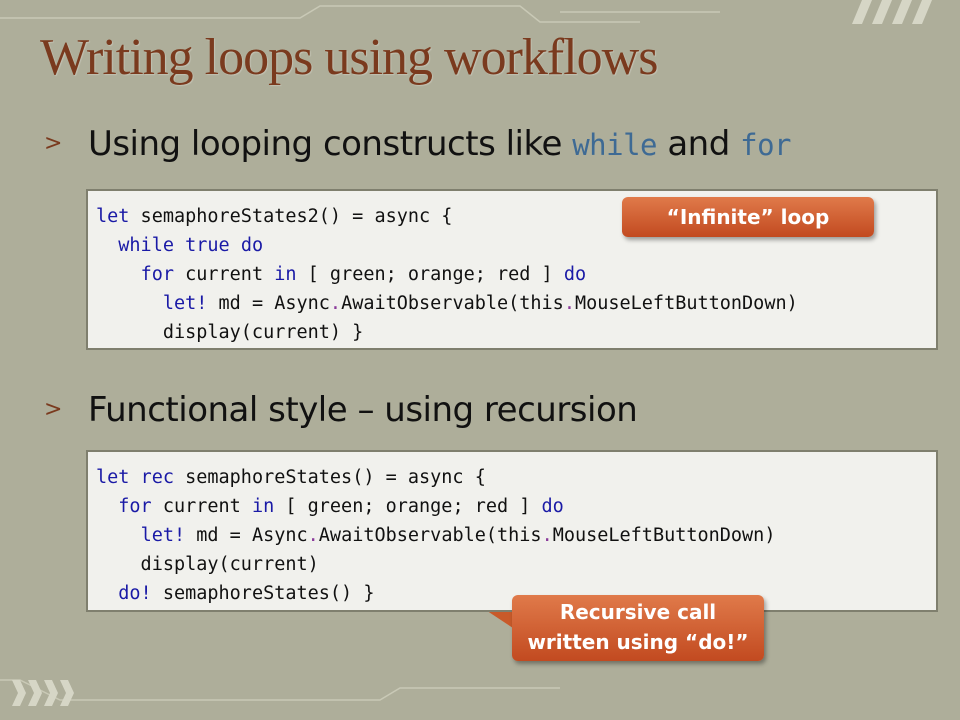  Describe the element at coordinates (638, 628) in the screenshot. I see `callout-recursive-call: Recursive call written using “do!”` at that location.